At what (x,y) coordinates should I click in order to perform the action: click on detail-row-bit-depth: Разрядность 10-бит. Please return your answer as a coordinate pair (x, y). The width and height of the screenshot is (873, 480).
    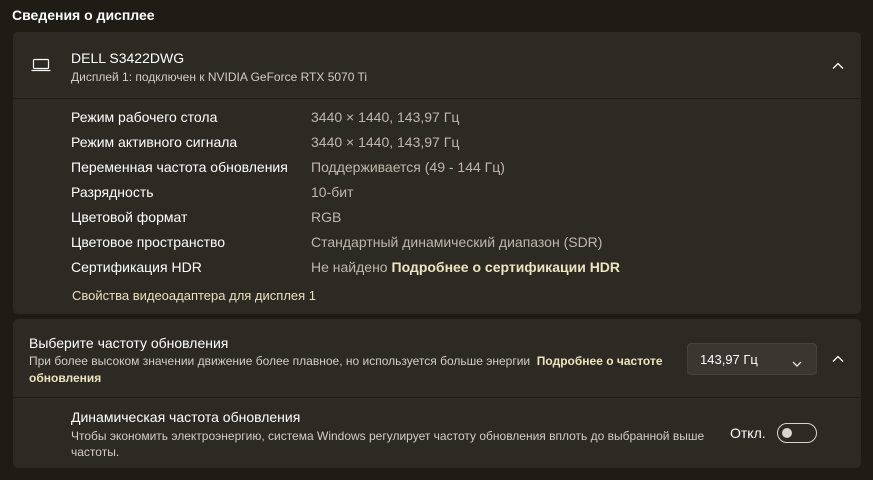
    Looking at the image, I should click on (466, 196).